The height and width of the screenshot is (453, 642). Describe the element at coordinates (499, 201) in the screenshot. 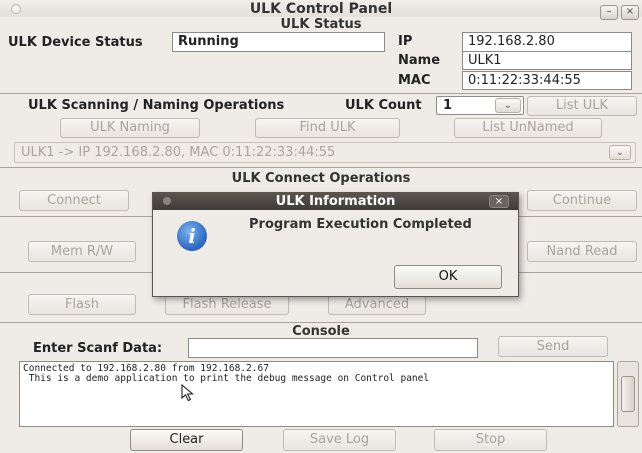

I see `dialog-close-button: ×` at that location.